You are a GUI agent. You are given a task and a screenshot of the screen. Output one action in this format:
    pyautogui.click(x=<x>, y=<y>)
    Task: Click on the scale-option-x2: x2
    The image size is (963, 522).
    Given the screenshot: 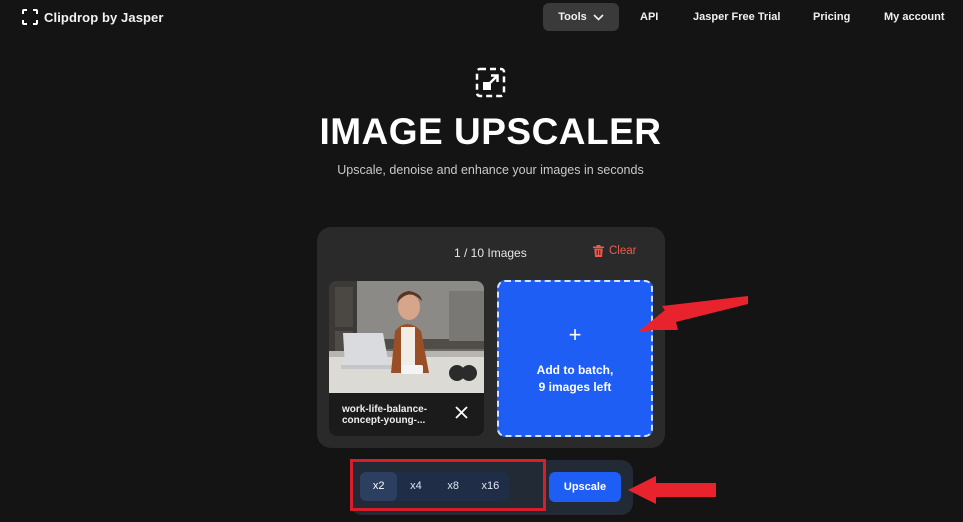 What is the action you would take?
    pyautogui.click(x=379, y=486)
    